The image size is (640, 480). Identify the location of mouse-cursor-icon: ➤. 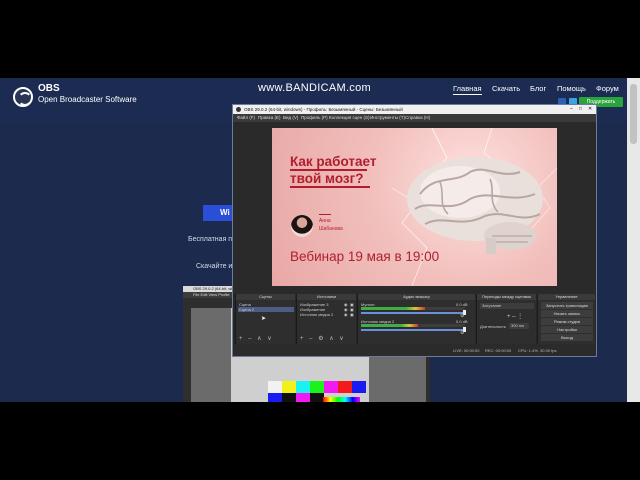
(264, 319).